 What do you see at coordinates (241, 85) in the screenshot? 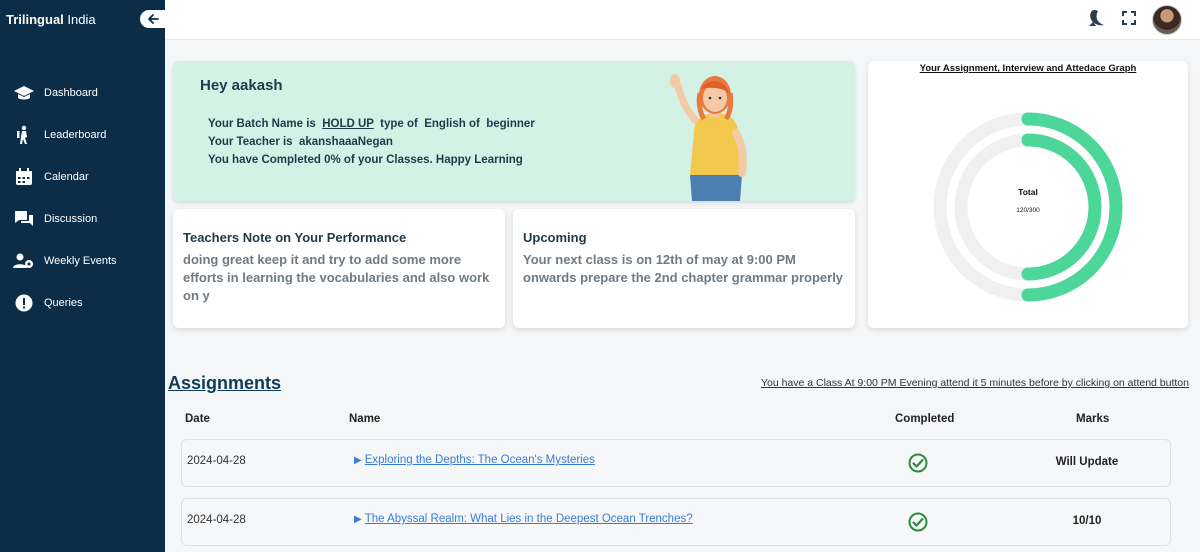
I see `greeting: Hey aakash` at bounding box center [241, 85].